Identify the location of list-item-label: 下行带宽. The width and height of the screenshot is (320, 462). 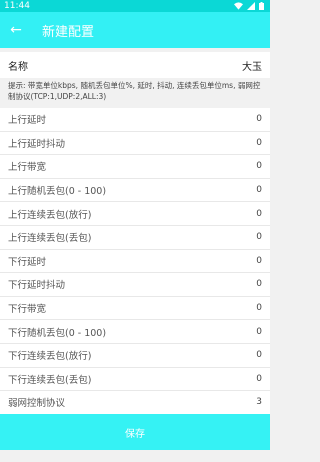
(27, 310).